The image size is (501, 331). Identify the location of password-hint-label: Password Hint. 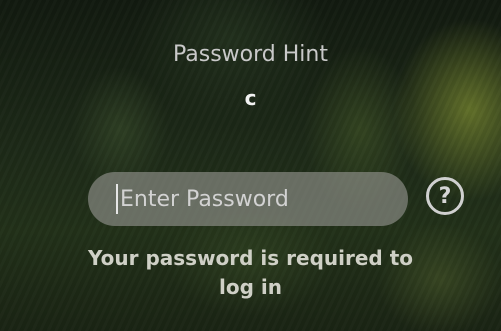
(250, 54).